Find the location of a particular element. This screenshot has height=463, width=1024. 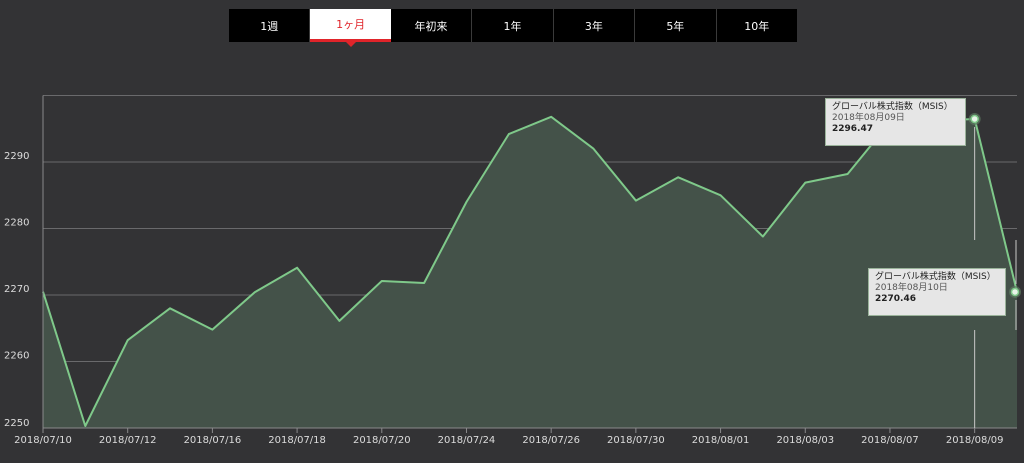

tooltip-value: 2296.47 is located at coordinates (852, 129).